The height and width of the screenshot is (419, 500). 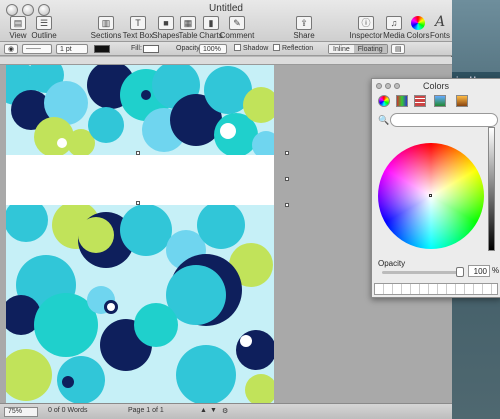 I want to click on color-search-input, so click(x=444, y=120).